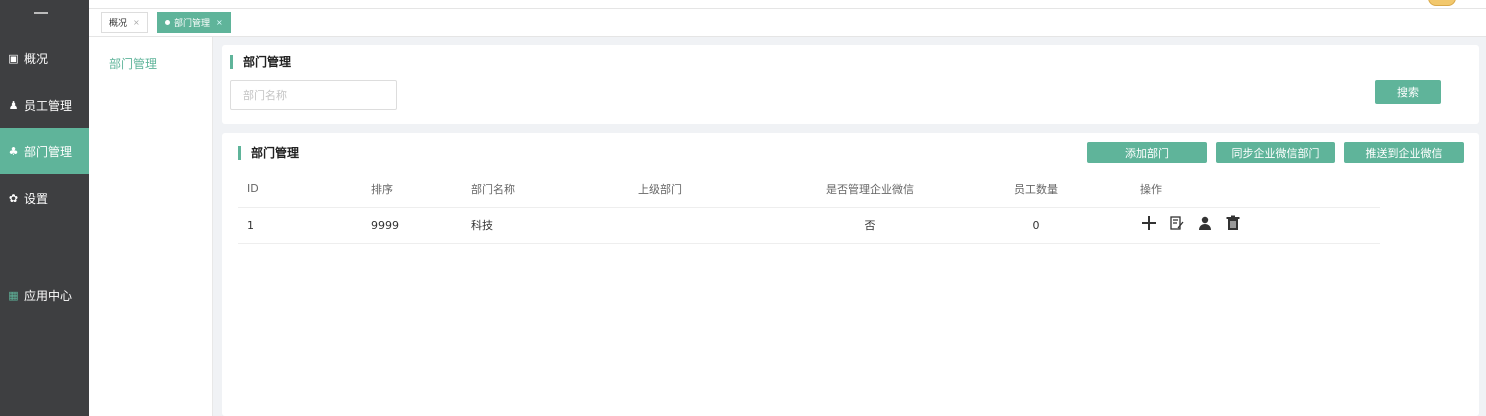 The image size is (1486, 416). I want to click on scrollbar, so click(1482, 226).